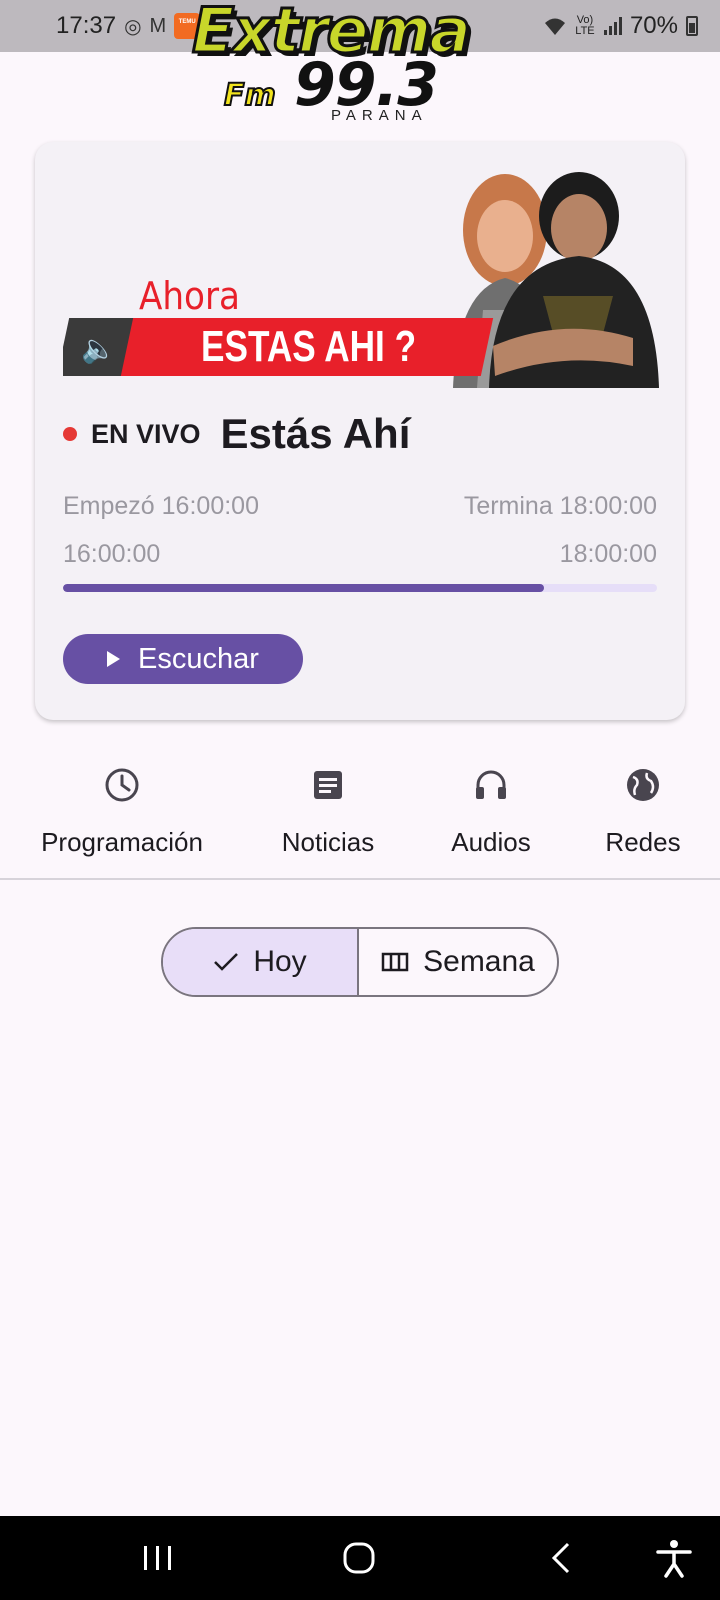 Image resolution: width=720 pixels, height=1600 pixels. I want to click on now-playing-row: EN VIVO Estás Ahí, so click(236, 434).